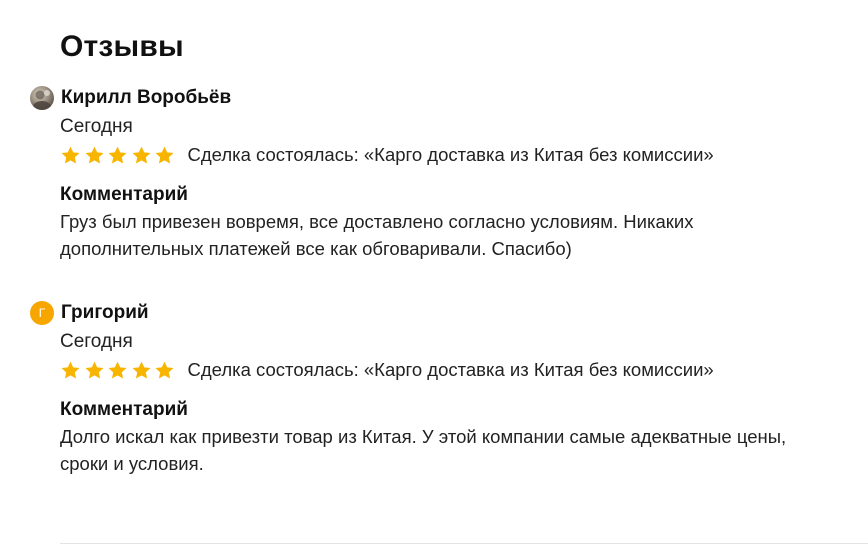 The image size is (868, 552). What do you see at coordinates (440, 98) in the screenshot?
I see `review-author-row: Кирилл Воробьёв` at bounding box center [440, 98].